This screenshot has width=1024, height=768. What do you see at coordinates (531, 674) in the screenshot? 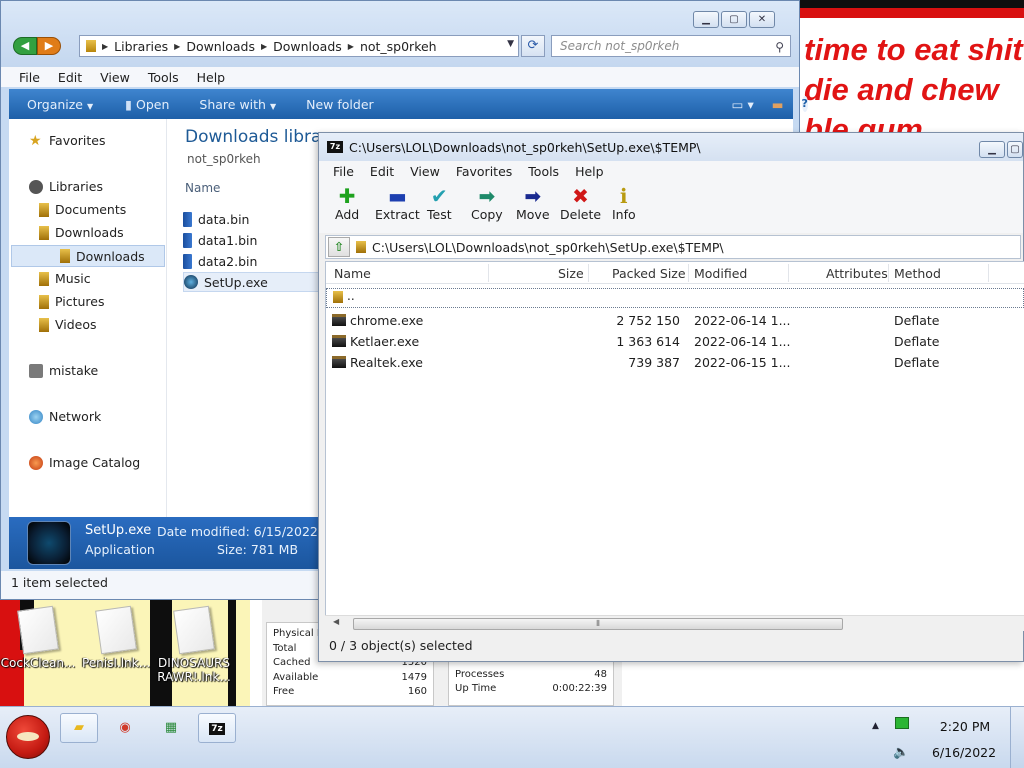
I see `system-row: Processes 48` at bounding box center [531, 674].